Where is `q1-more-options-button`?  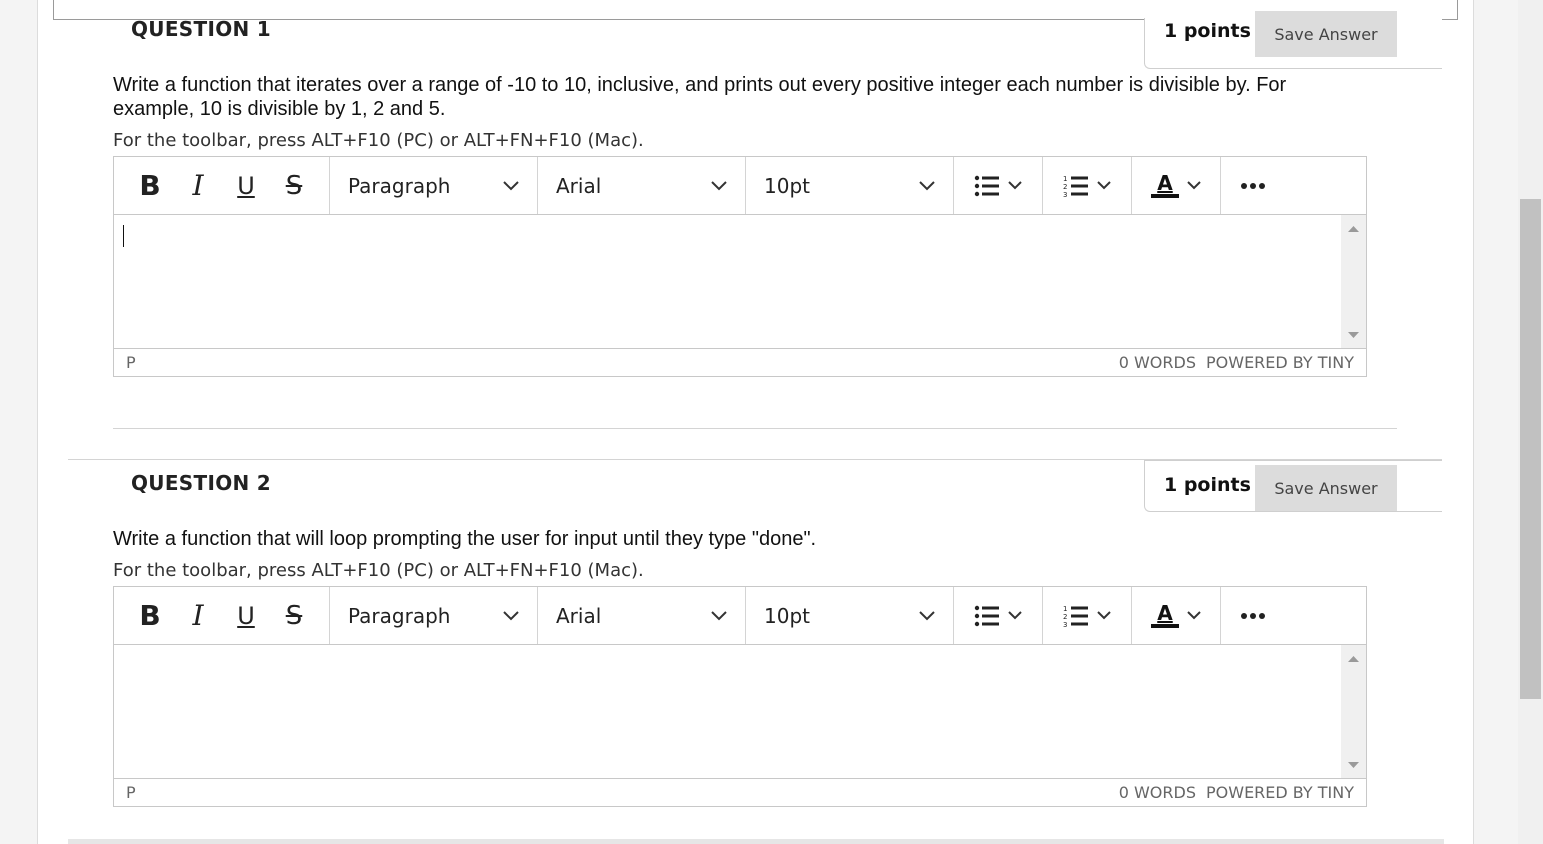
q1-more-options-button is located at coordinates (1253, 185).